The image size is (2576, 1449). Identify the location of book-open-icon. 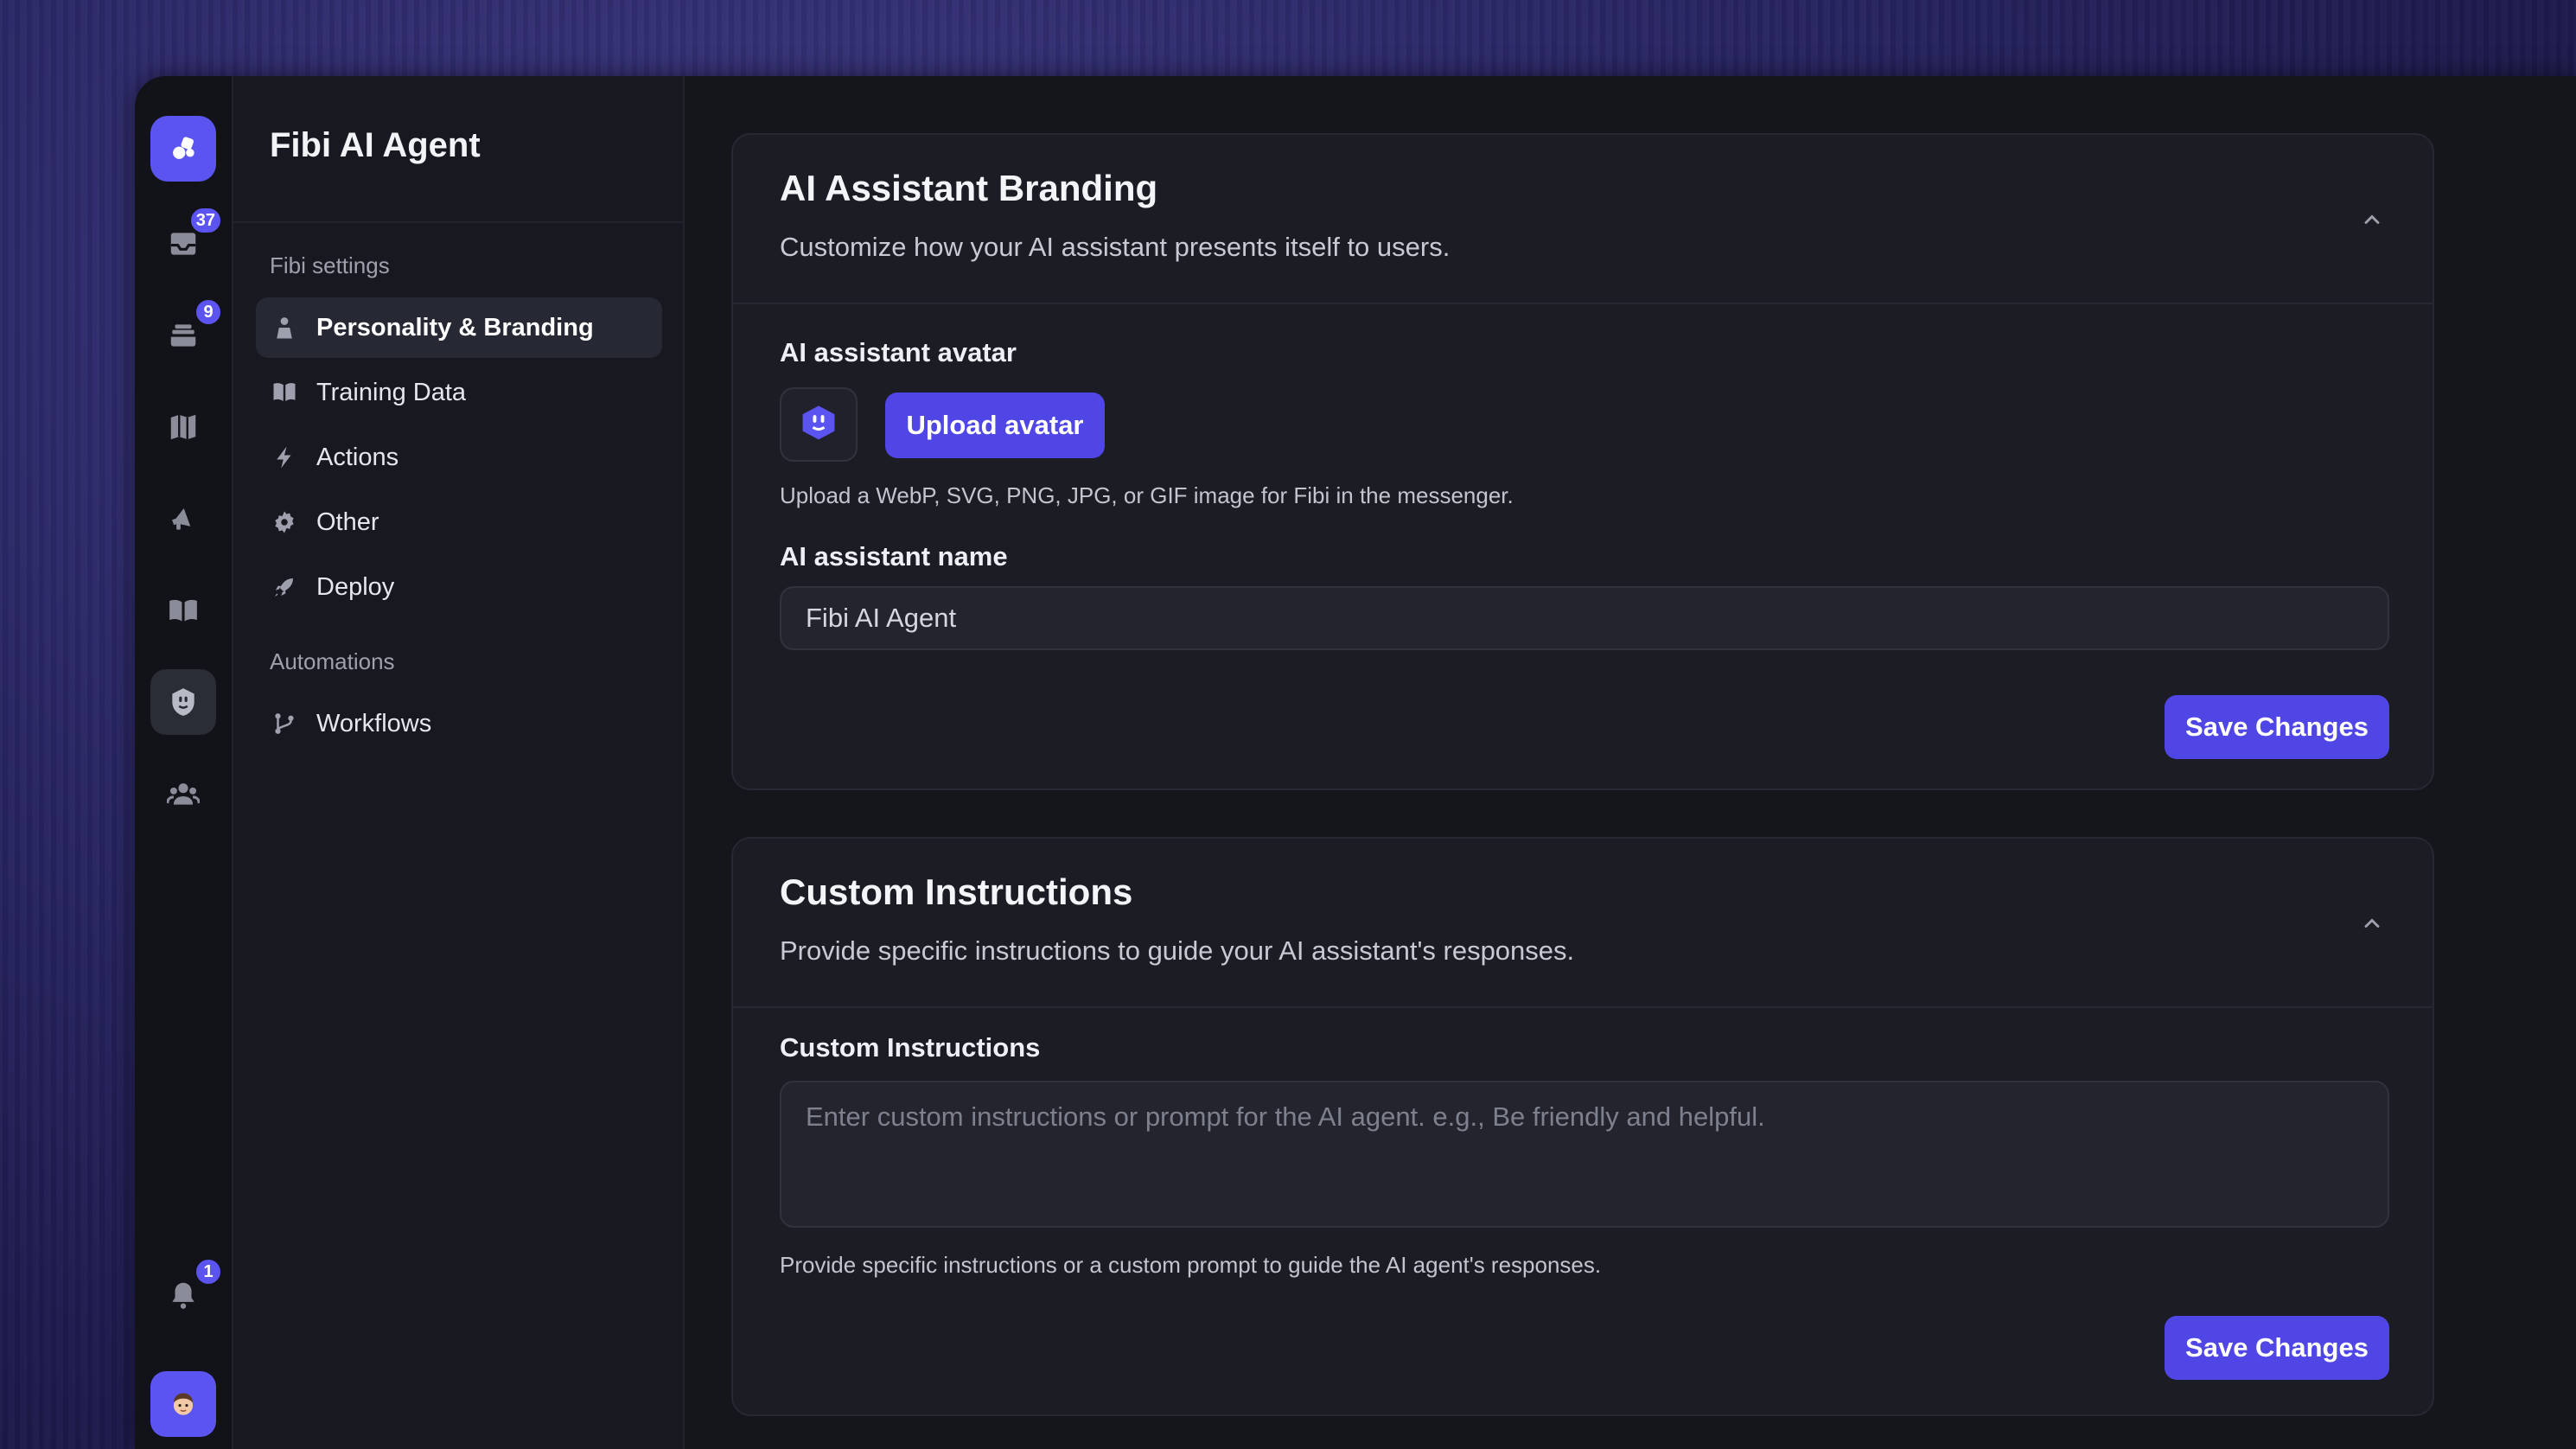
(183, 611).